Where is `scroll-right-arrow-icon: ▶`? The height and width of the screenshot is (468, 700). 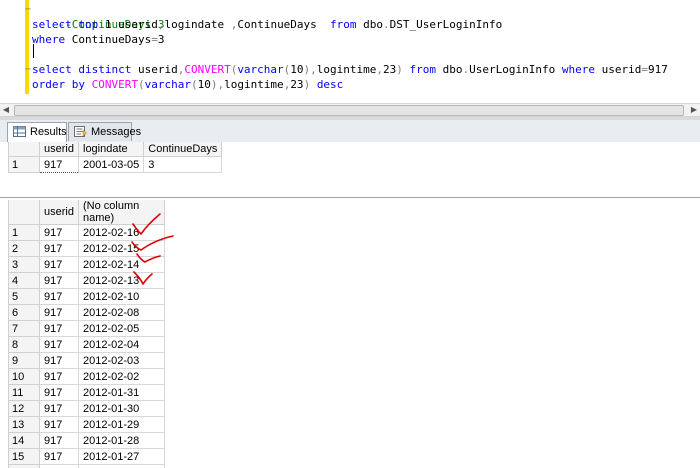
scroll-right-arrow-icon: ▶ is located at coordinates (694, 110).